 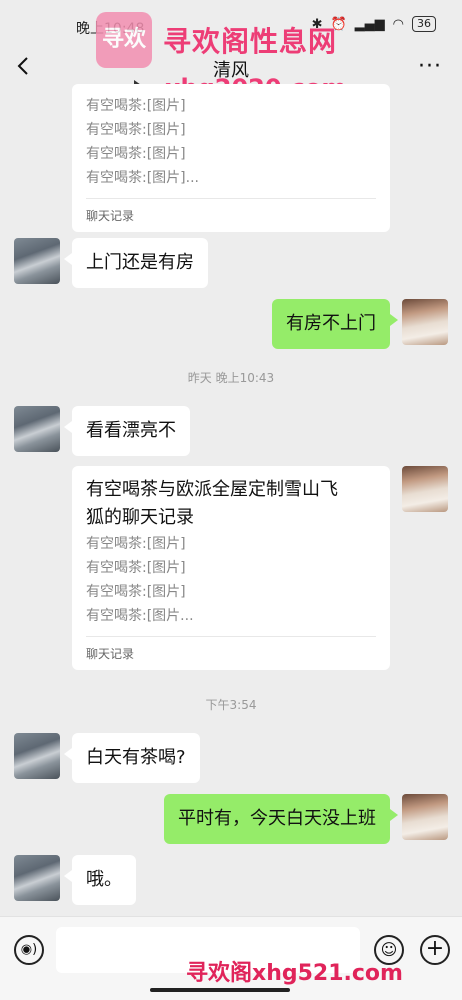 I want to click on timestamp: 下午3:54, so click(x=231, y=705).